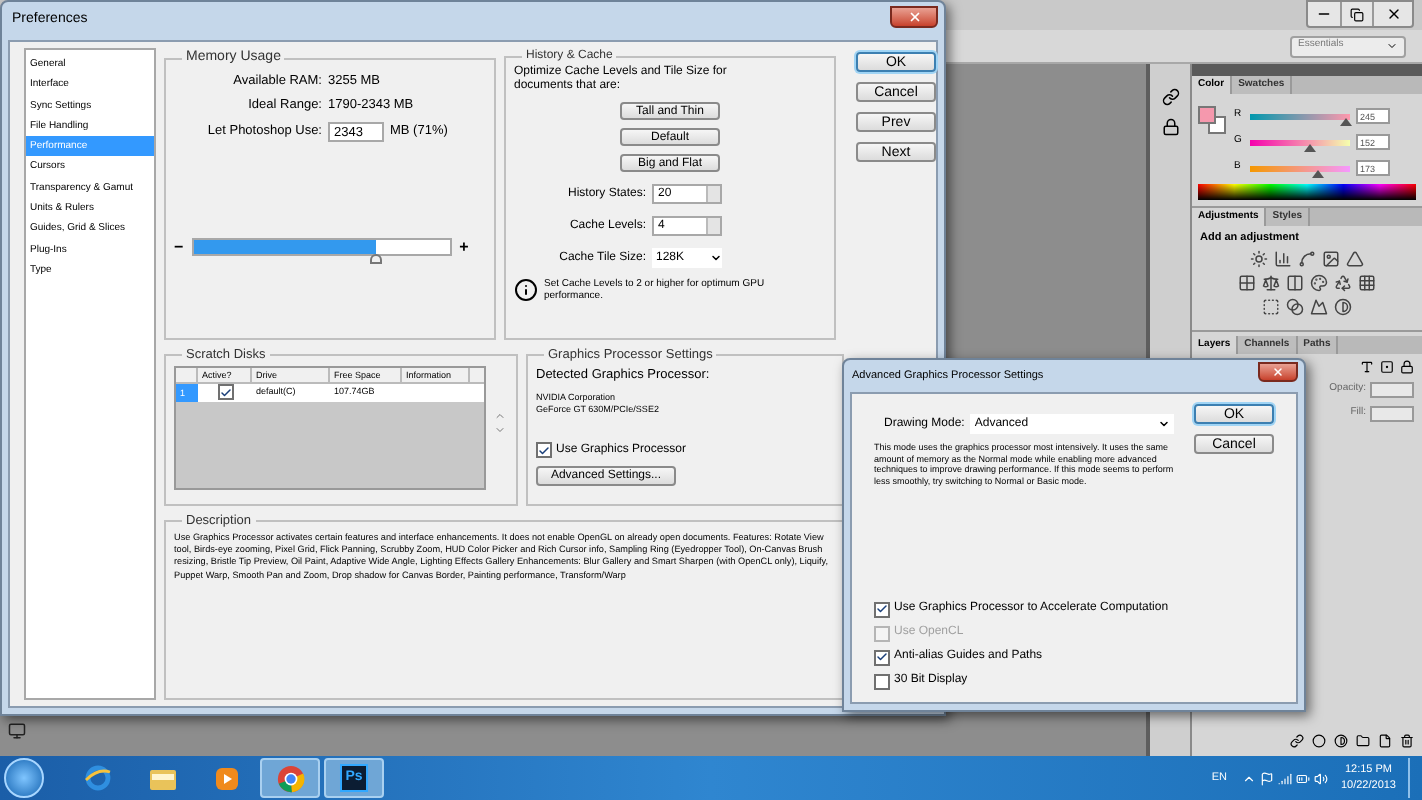  Describe the element at coordinates (179, 247) in the screenshot. I see `decrease-label: −` at that location.